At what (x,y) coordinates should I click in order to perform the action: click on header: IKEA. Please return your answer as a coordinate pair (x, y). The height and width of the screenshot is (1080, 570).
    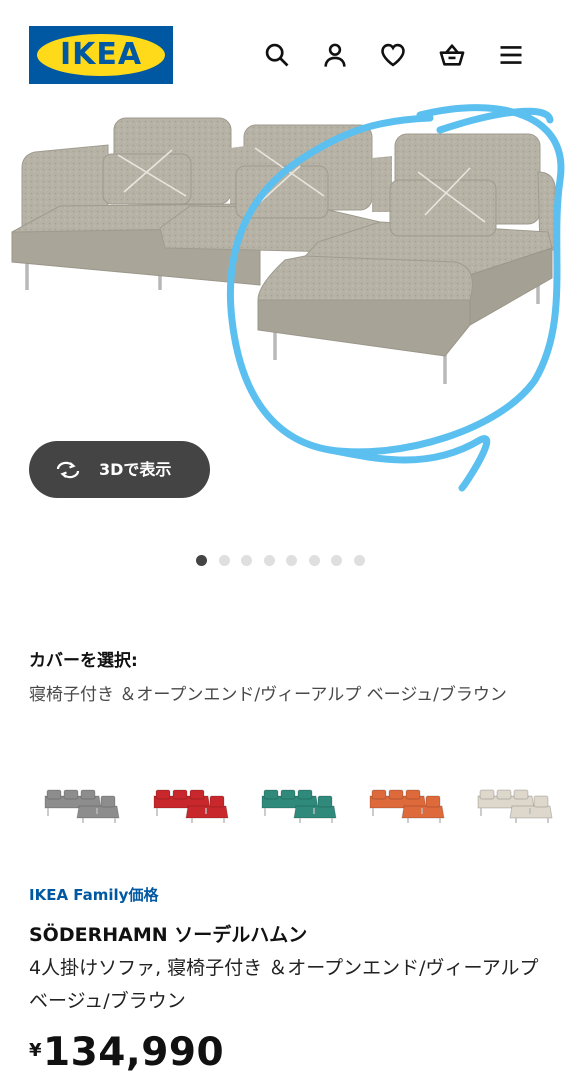
    Looking at the image, I should click on (285, 55).